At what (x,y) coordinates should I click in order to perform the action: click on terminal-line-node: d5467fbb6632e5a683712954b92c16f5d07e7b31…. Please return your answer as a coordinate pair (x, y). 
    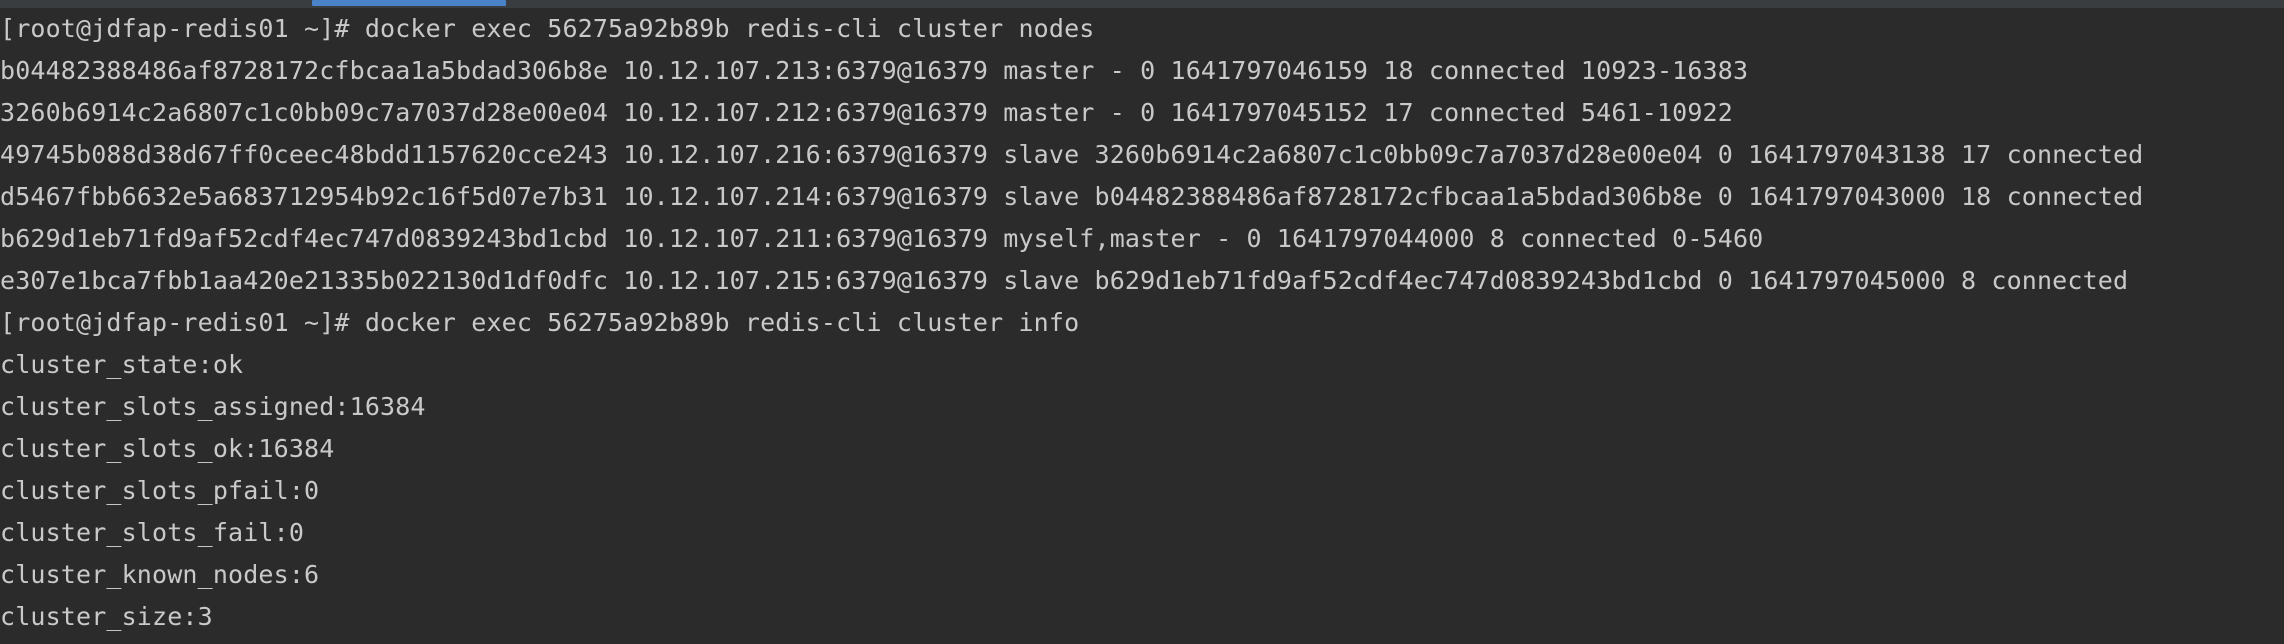
    Looking at the image, I should click on (1072, 196).